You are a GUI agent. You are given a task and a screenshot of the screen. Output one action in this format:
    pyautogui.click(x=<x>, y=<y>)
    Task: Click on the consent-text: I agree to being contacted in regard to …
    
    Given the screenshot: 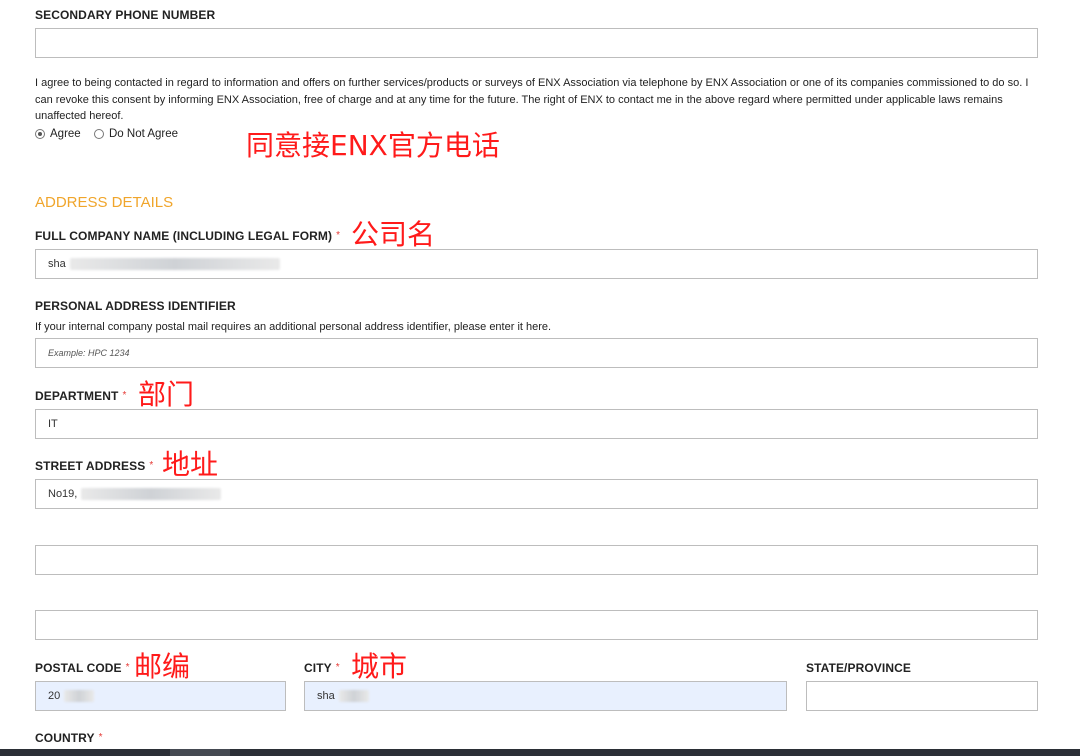 What is the action you would take?
    pyautogui.click(x=532, y=99)
    